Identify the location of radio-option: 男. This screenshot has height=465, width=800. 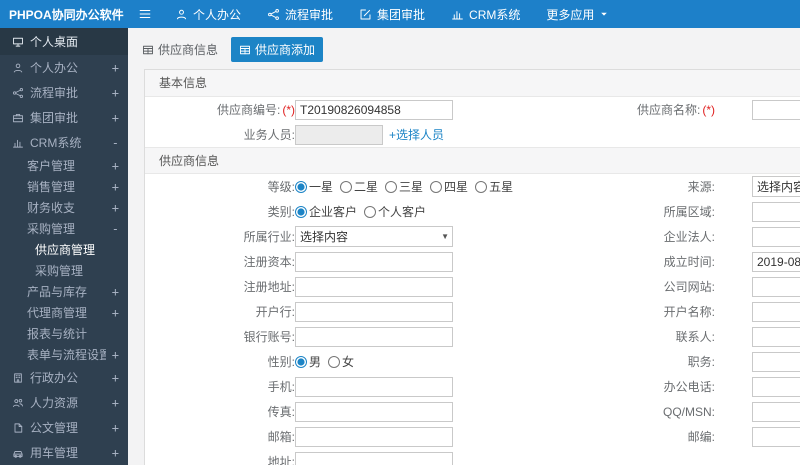
(308, 361).